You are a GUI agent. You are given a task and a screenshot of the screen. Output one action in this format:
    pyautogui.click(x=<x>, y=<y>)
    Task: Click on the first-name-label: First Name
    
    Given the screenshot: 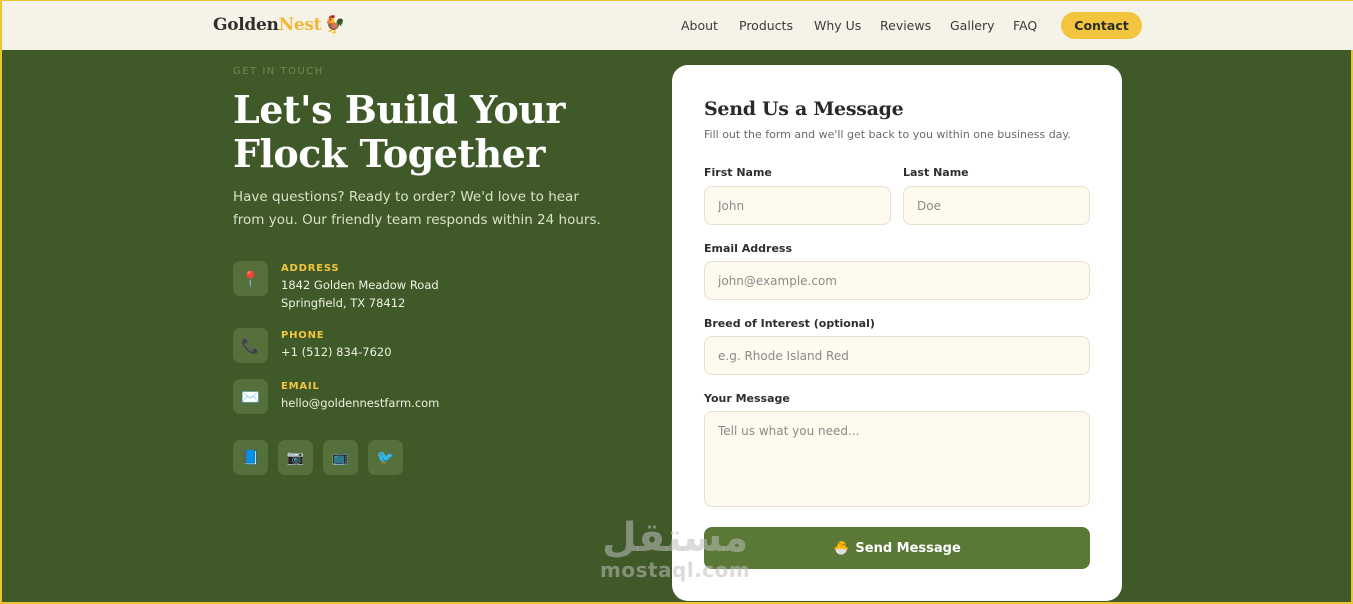 What is the action you would take?
    pyautogui.click(x=738, y=172)
    